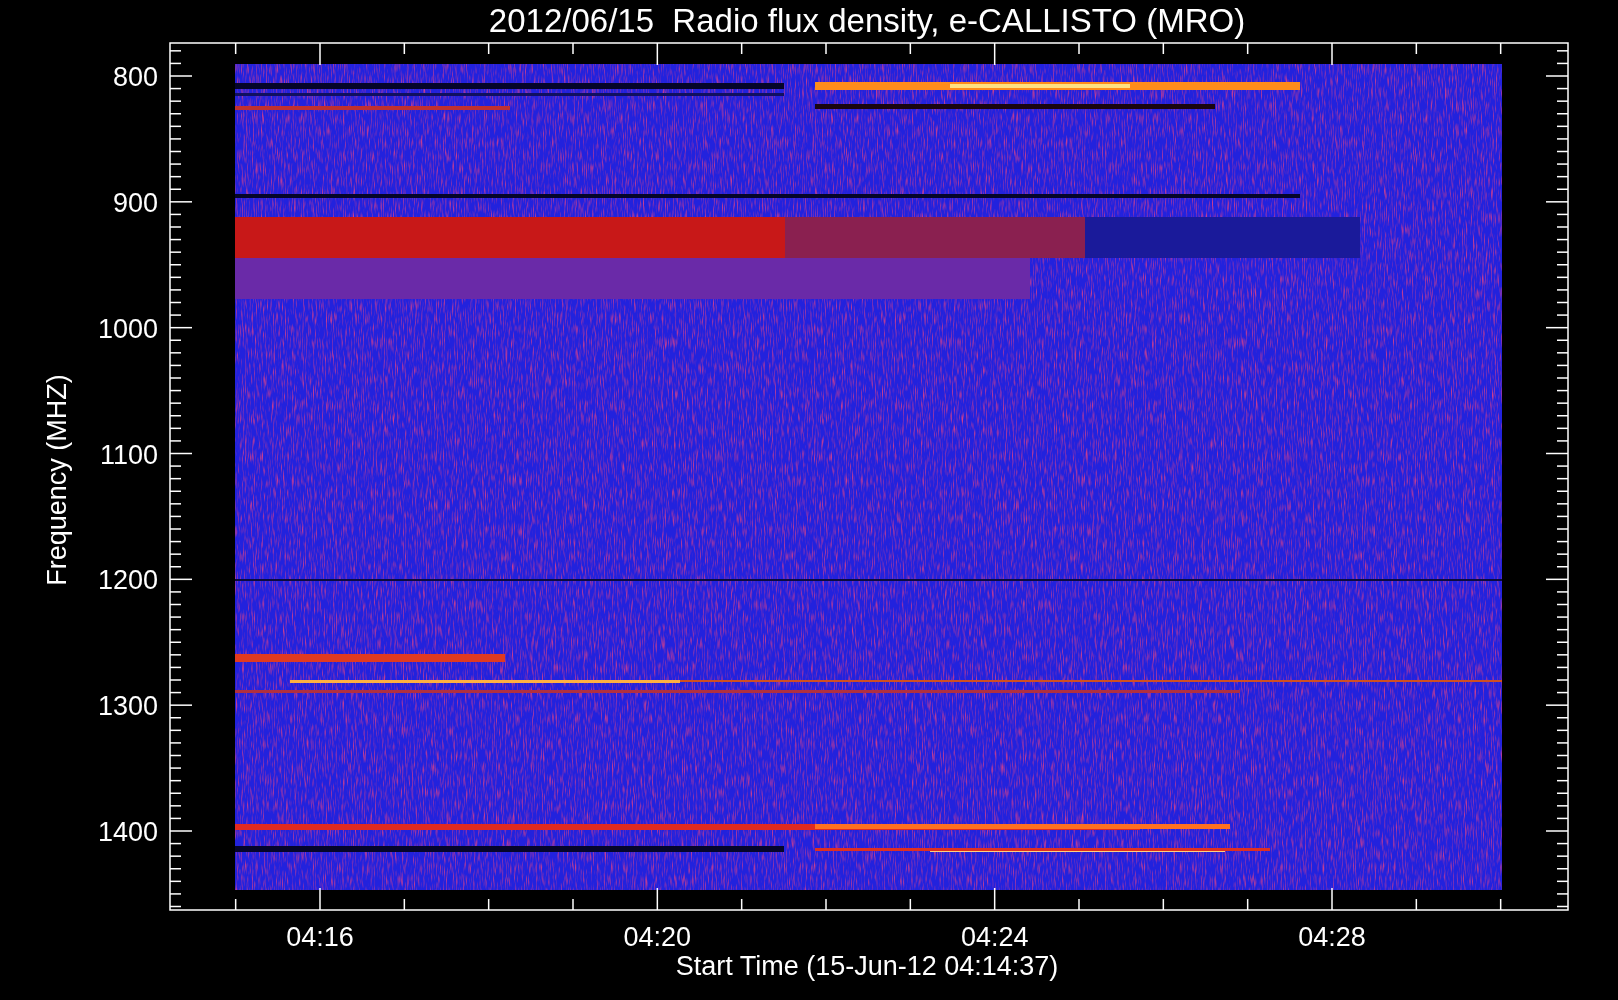 The width and height of the screenshot is (1618, 1000). I want to click on tick-label: 1000, so click(127, 328).